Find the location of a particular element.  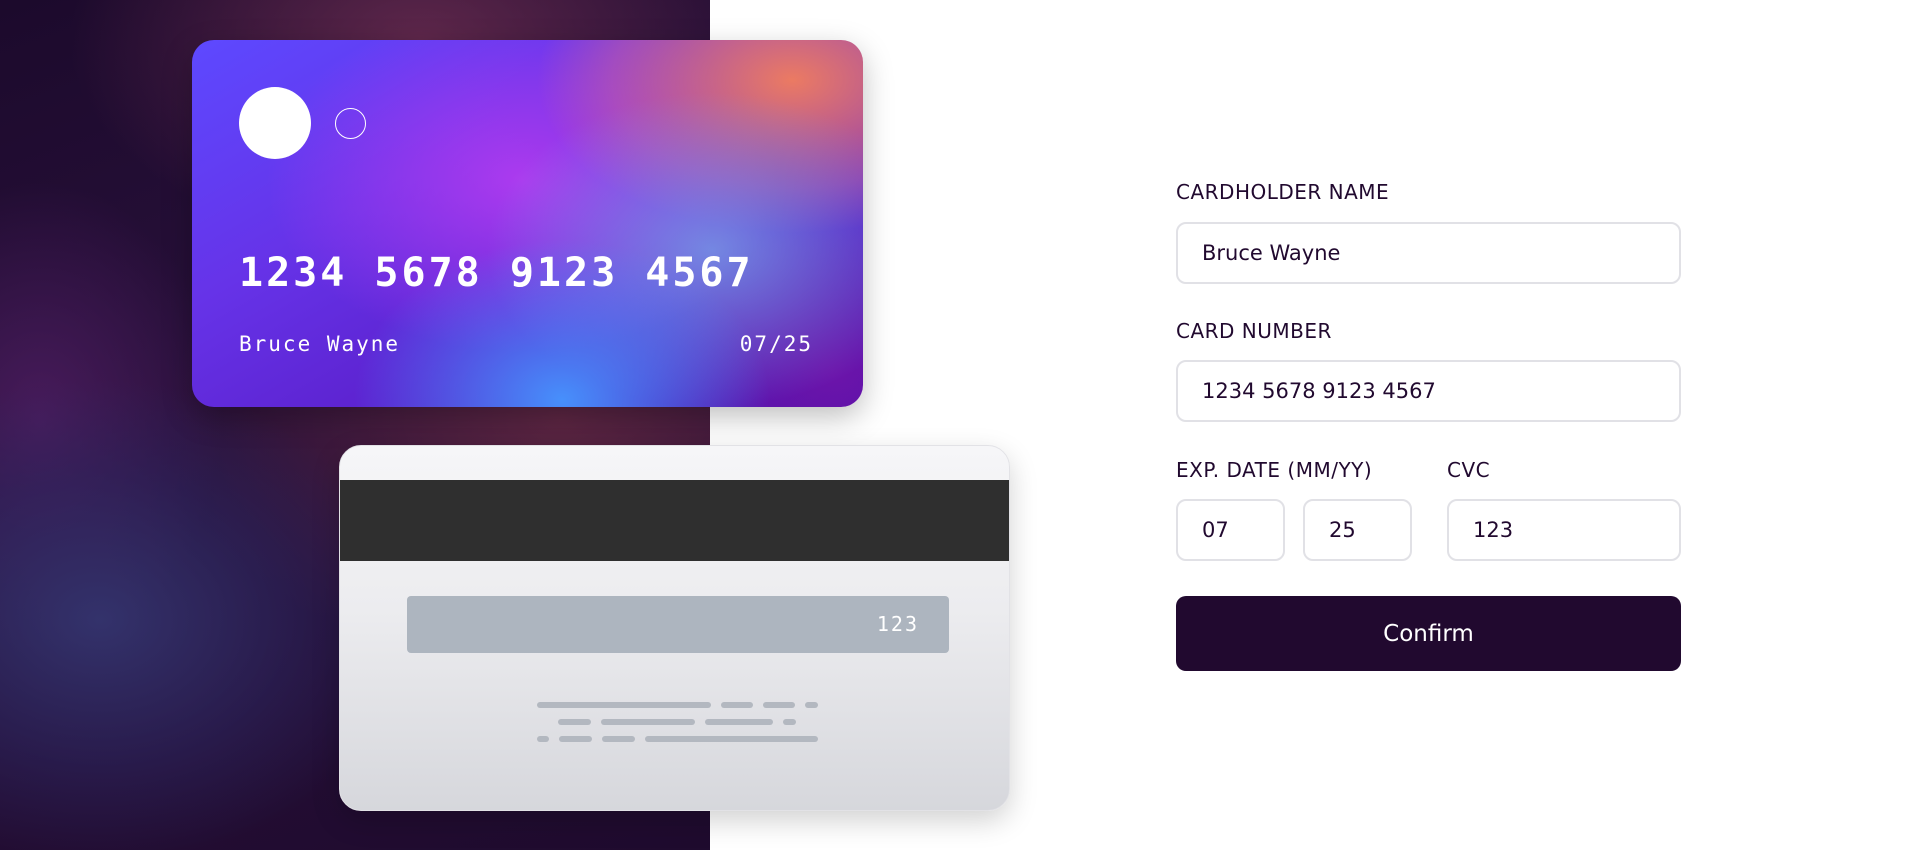

card-back-fine-print is located at coordinates (674, 628).